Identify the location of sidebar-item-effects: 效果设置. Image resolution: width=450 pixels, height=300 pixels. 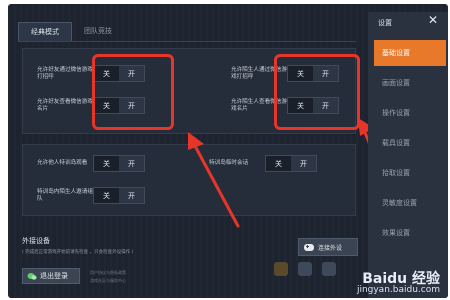
(410, 233).